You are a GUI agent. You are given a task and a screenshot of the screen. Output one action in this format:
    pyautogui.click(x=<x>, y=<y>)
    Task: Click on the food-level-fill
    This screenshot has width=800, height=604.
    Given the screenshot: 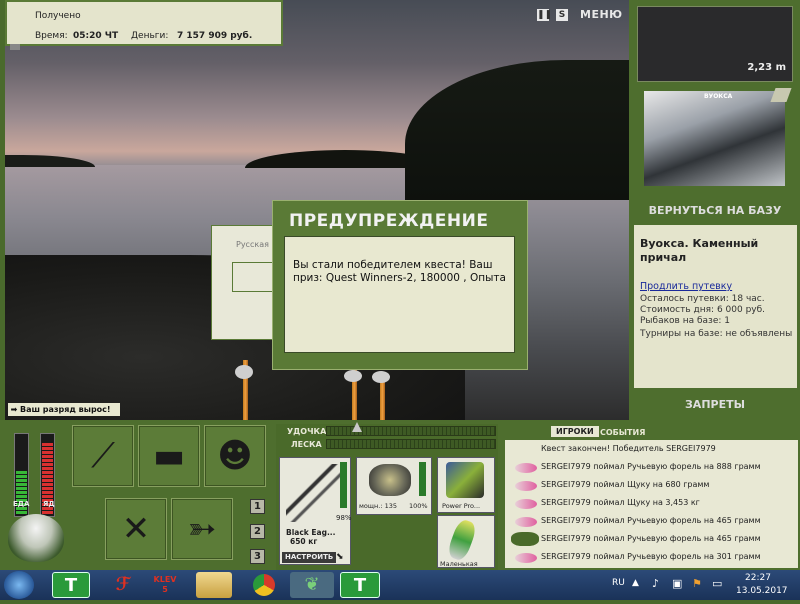 What is the action you would take?
    pyautogui.click(x=21, y=493)
    